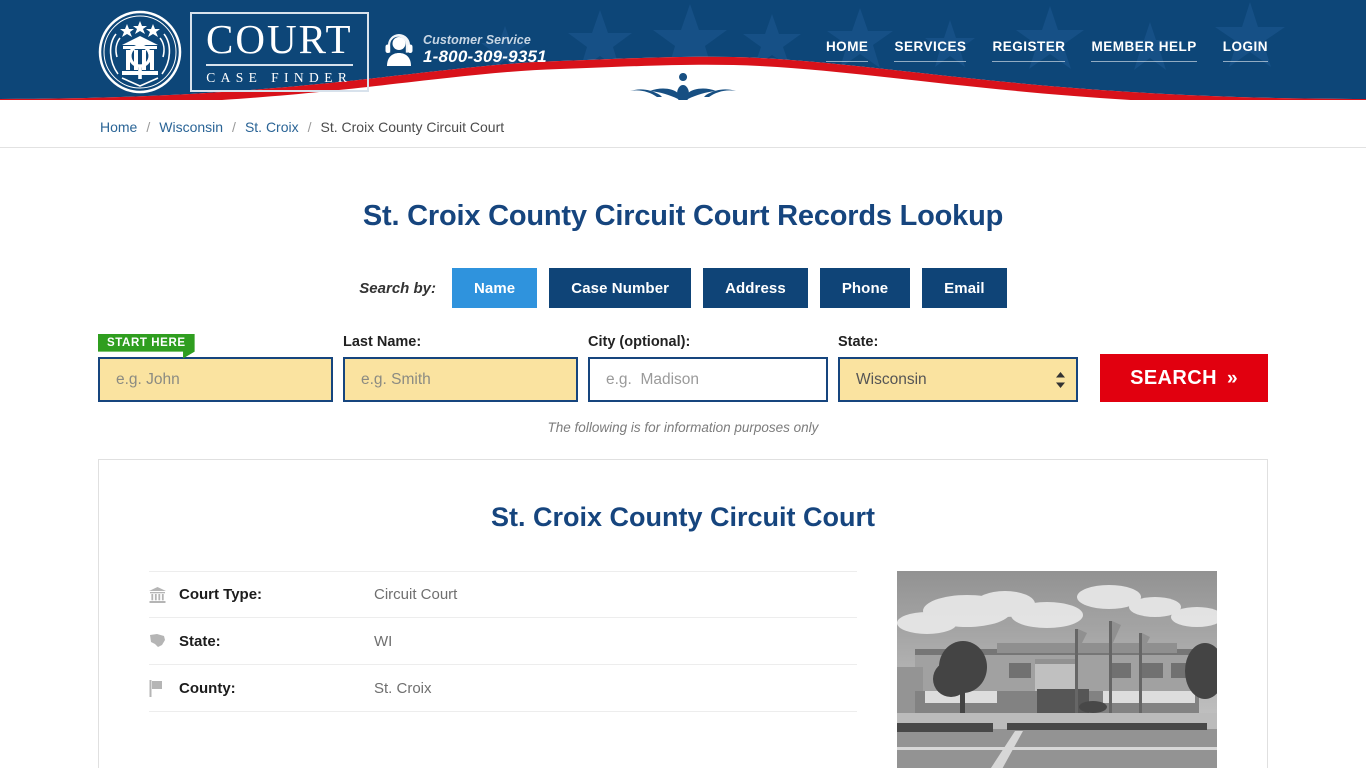 This screenshot has height=768, width=1366. What do you see at coordinates (964, 288) in the screenshot?
I see `tab-email: Email` at bounding box center [964, 288].